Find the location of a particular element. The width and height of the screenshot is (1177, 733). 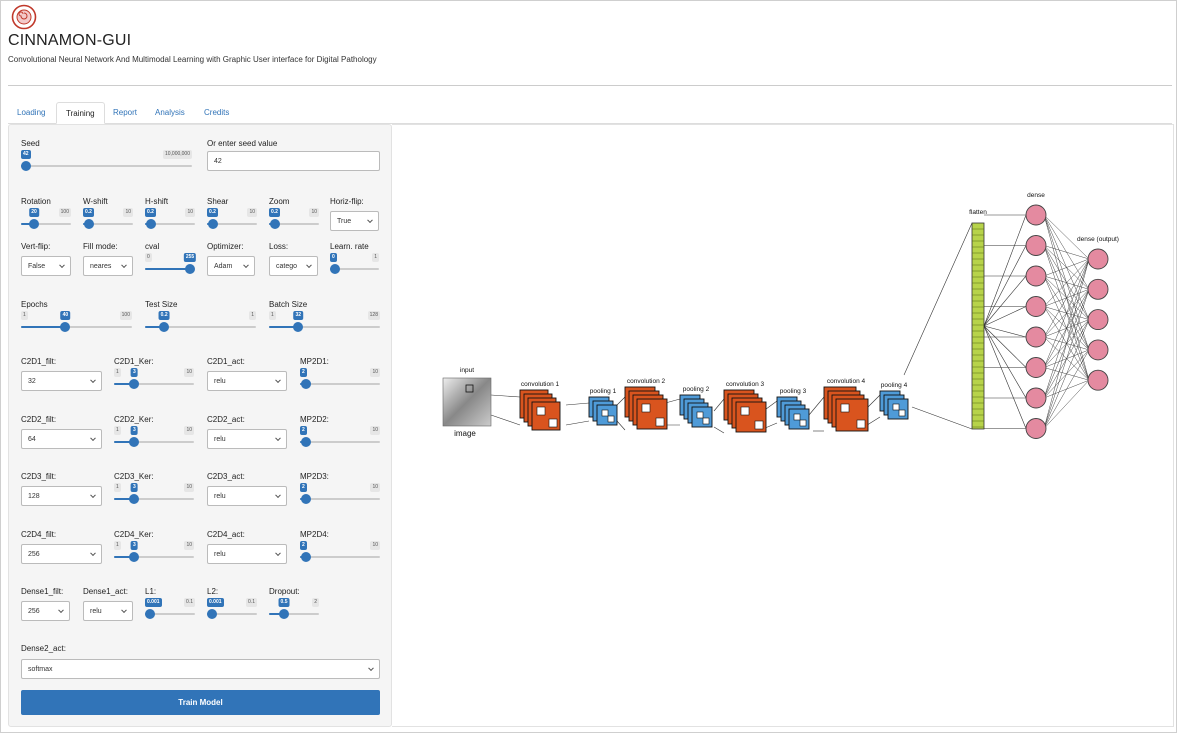

zoom-slider: Zoom 10 0.2 is located at coordinates (294, 215).